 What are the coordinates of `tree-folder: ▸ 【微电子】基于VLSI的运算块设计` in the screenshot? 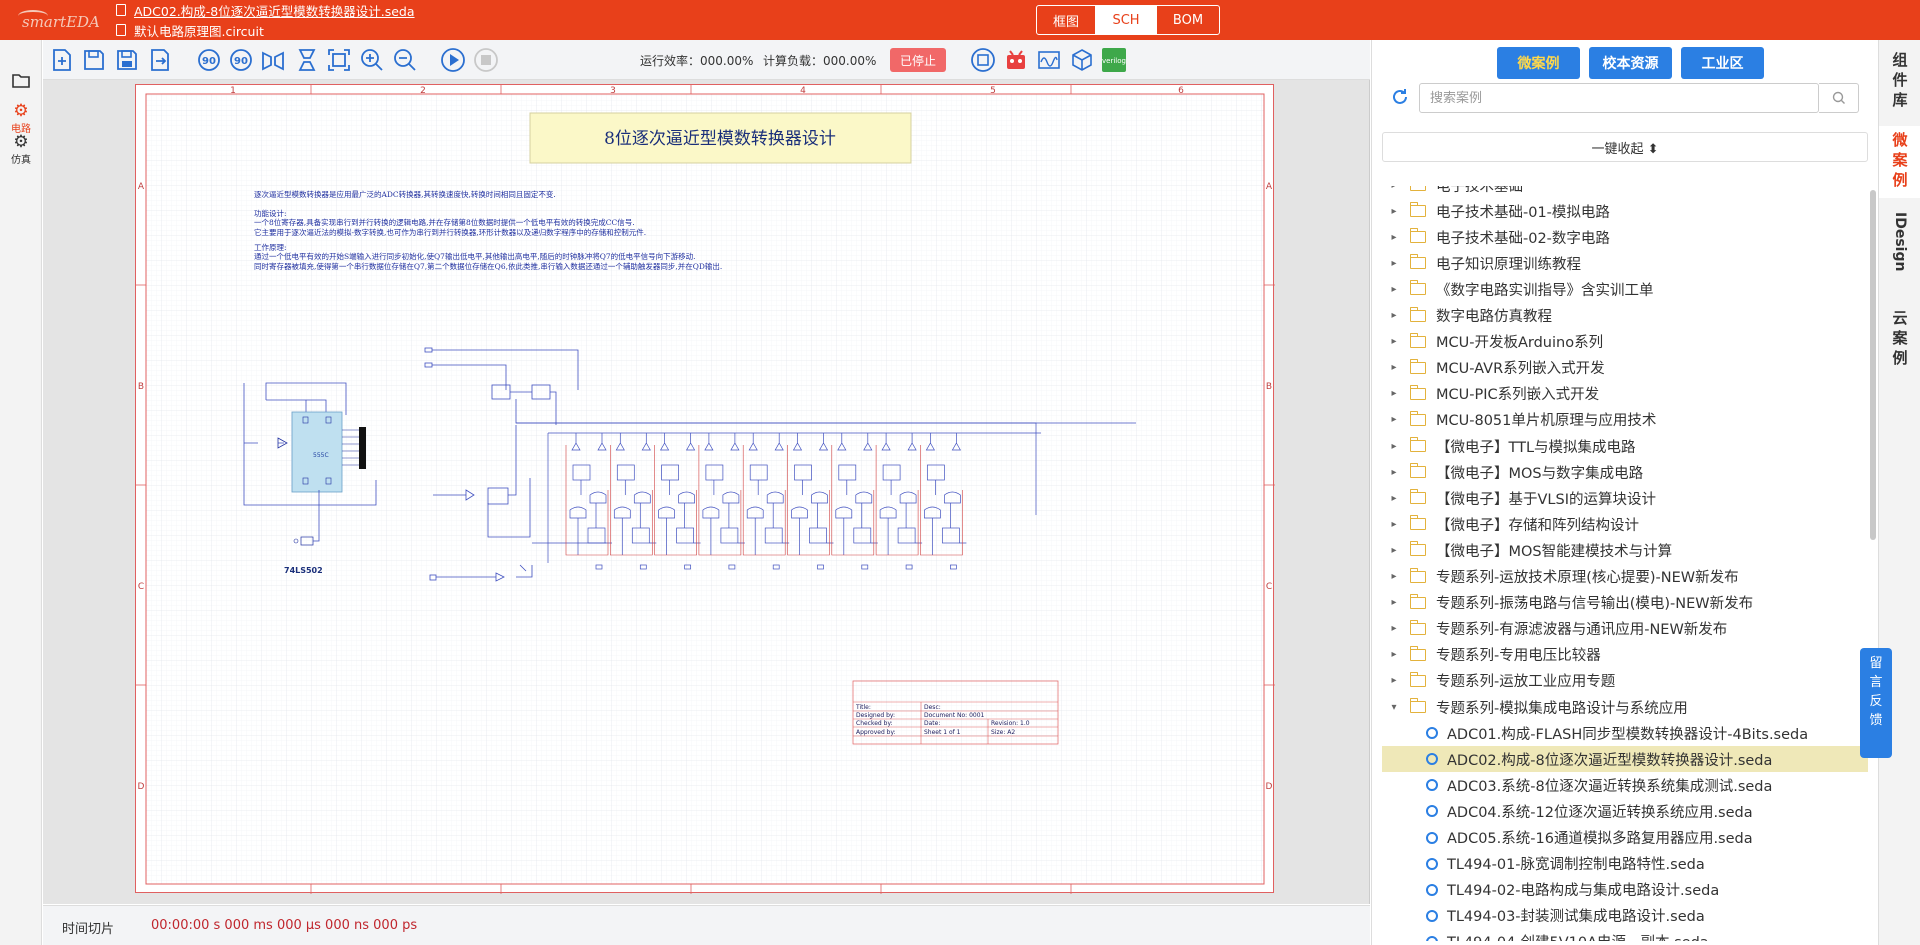 It's located at (1625, 498).